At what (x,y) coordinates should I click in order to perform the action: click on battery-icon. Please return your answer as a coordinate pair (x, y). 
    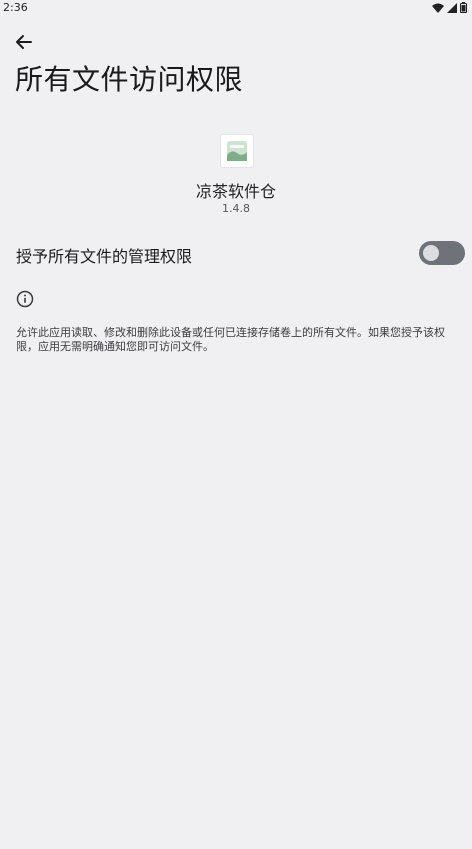
    Looking at the image, I should click on (463, 7).